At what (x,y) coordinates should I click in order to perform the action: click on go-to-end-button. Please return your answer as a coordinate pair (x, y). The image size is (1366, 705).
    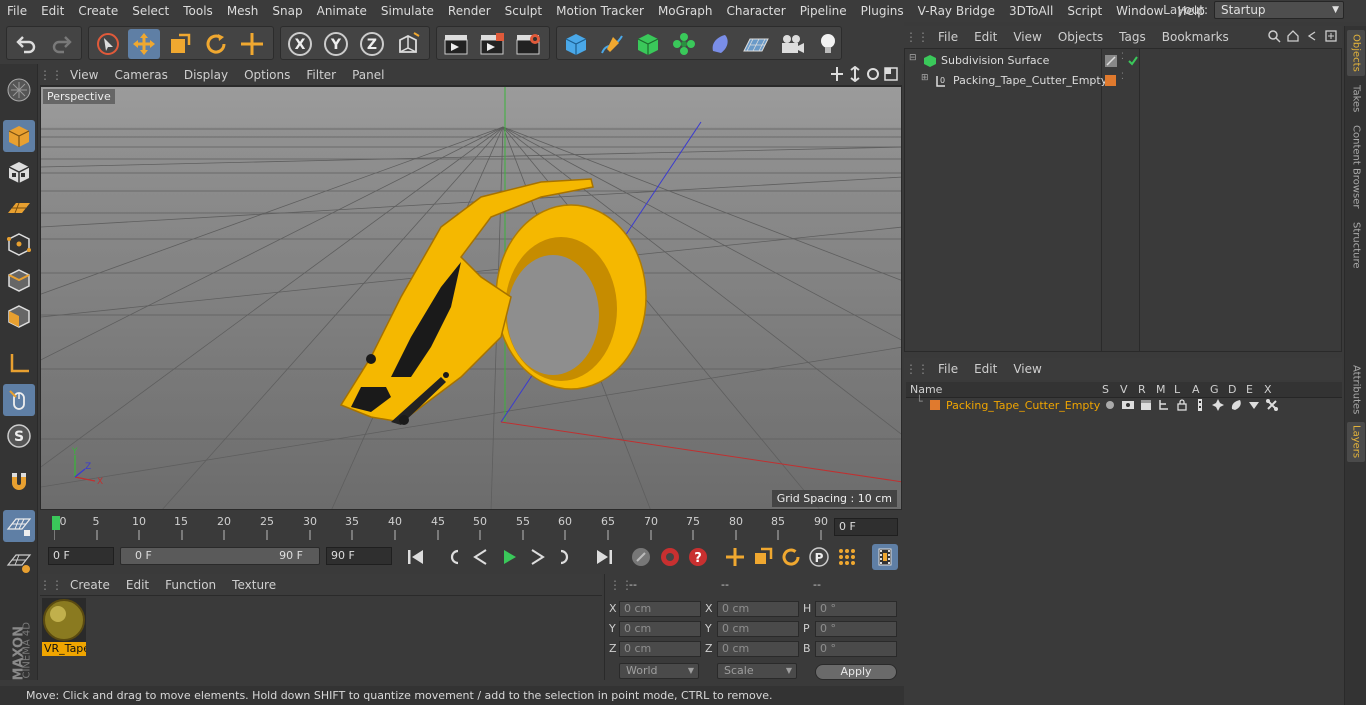
    Looking at the image, I should click on (604, 557).